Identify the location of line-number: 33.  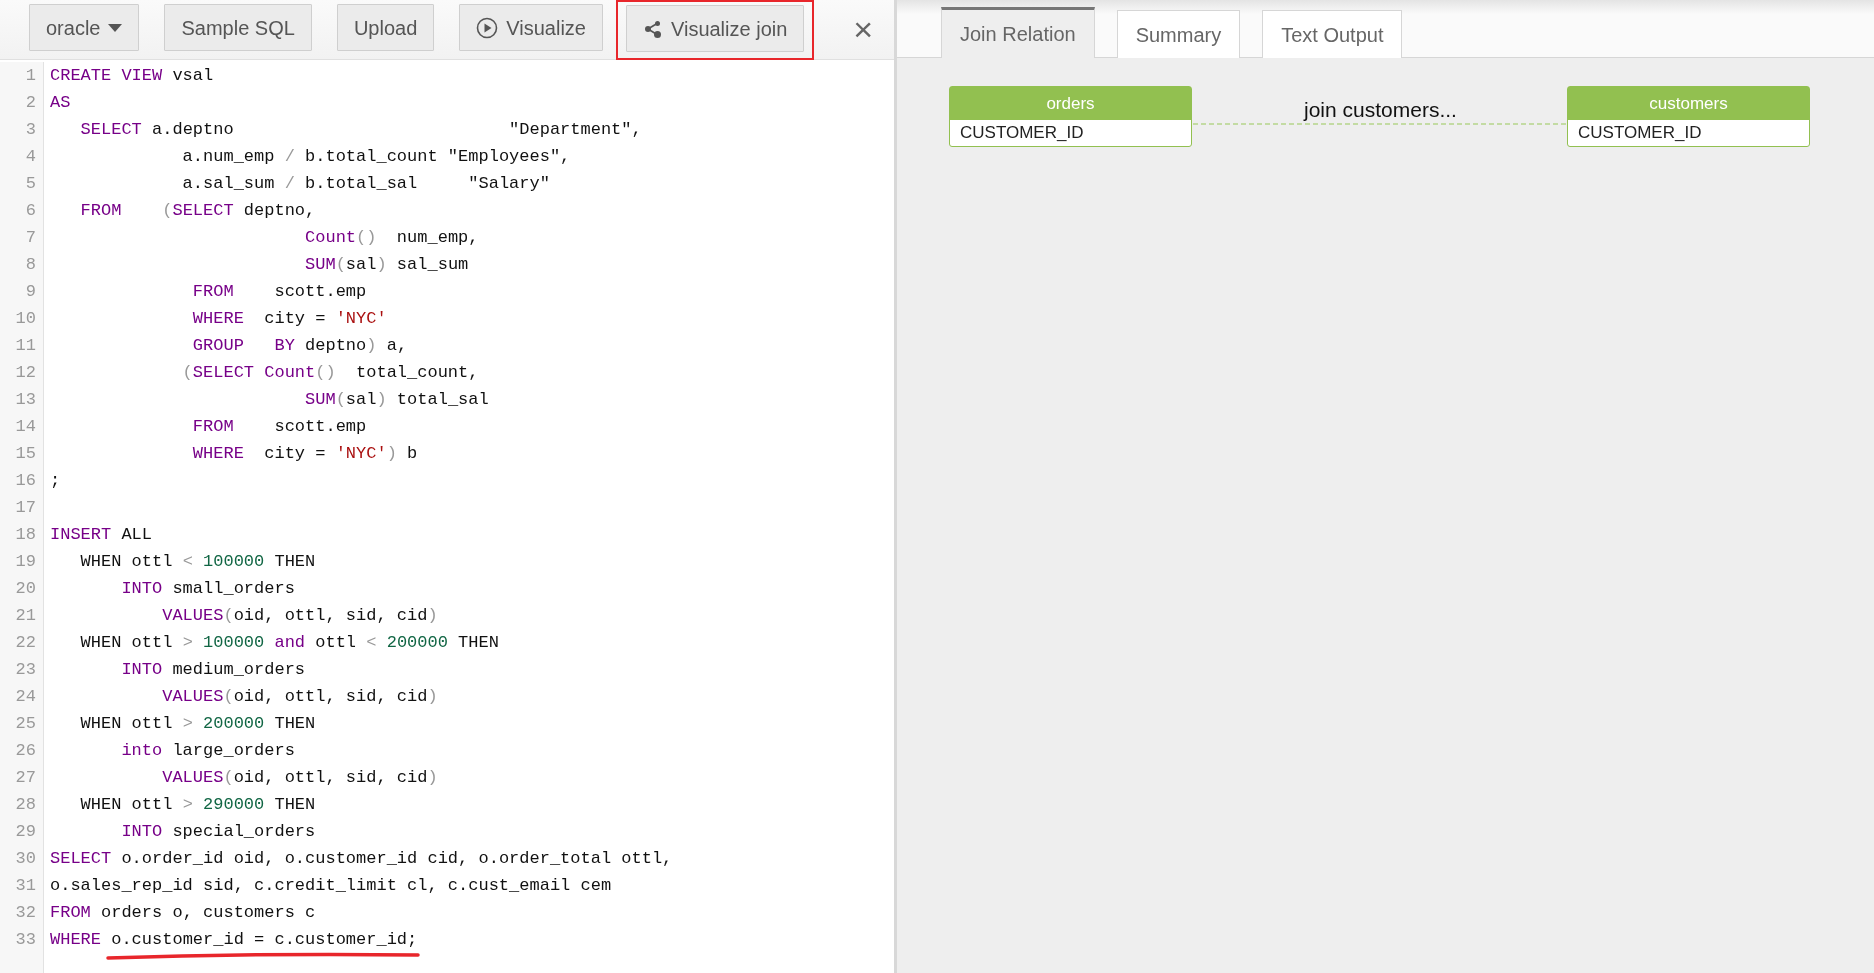
(25, 940).